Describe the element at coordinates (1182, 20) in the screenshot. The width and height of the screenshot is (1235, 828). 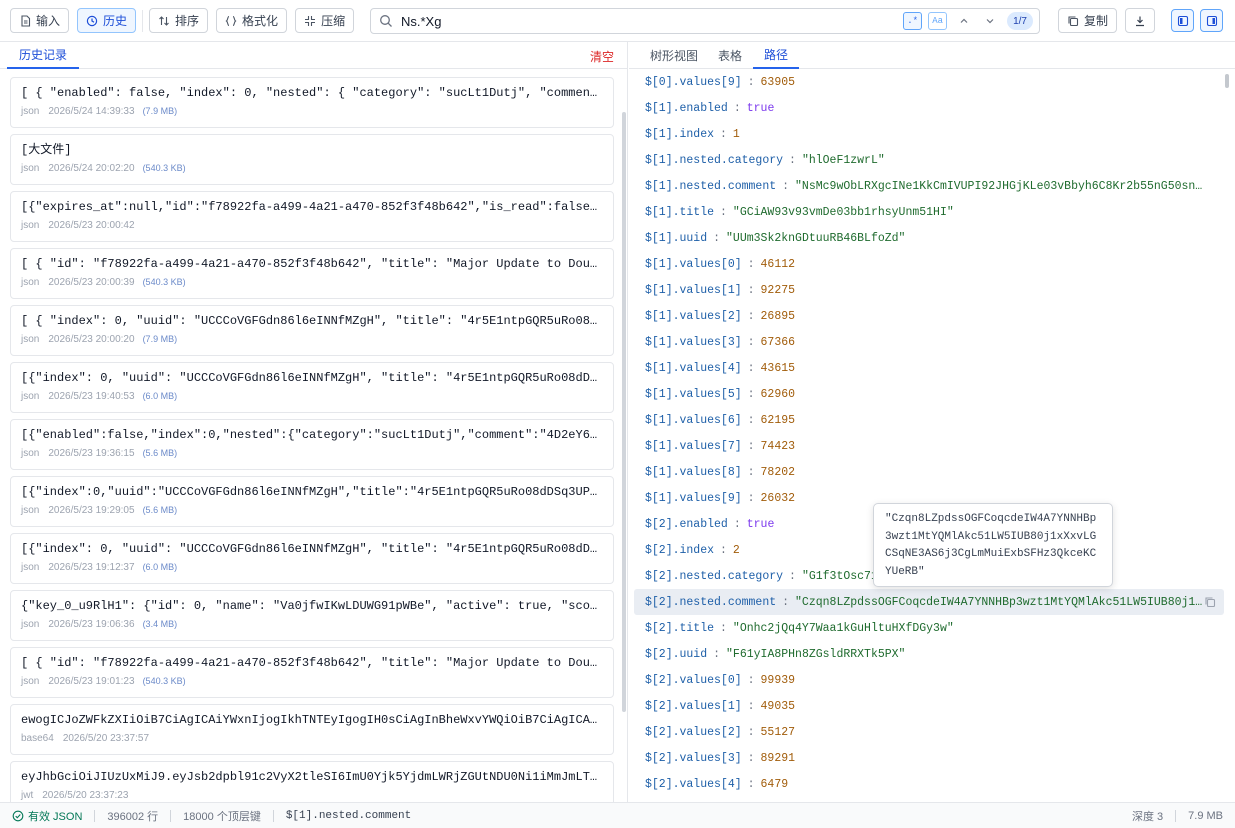
I see `toggle-left-panel-button` at that location.